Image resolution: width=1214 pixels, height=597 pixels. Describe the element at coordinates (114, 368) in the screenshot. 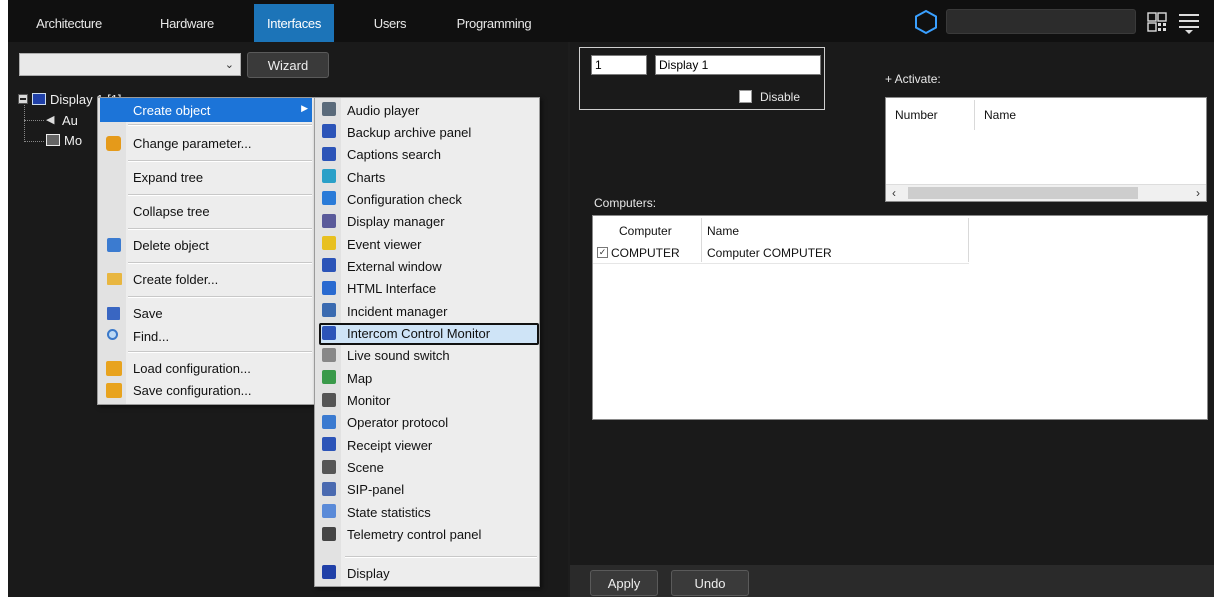

I see `load-config-icon` at that location.